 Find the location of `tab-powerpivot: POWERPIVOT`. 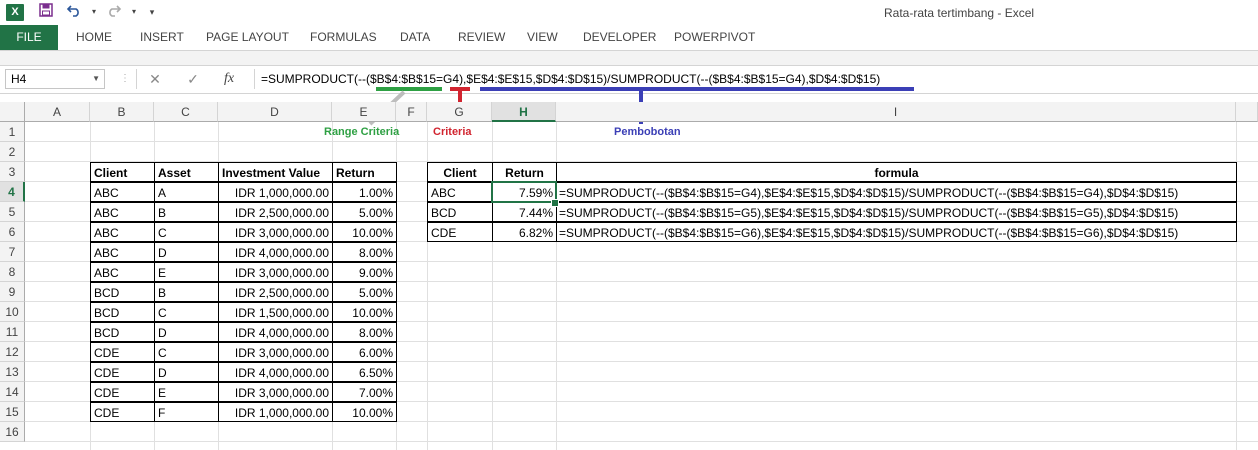

tab-powerpivot: POWERPIVOT is located at coordinates (714, 37).